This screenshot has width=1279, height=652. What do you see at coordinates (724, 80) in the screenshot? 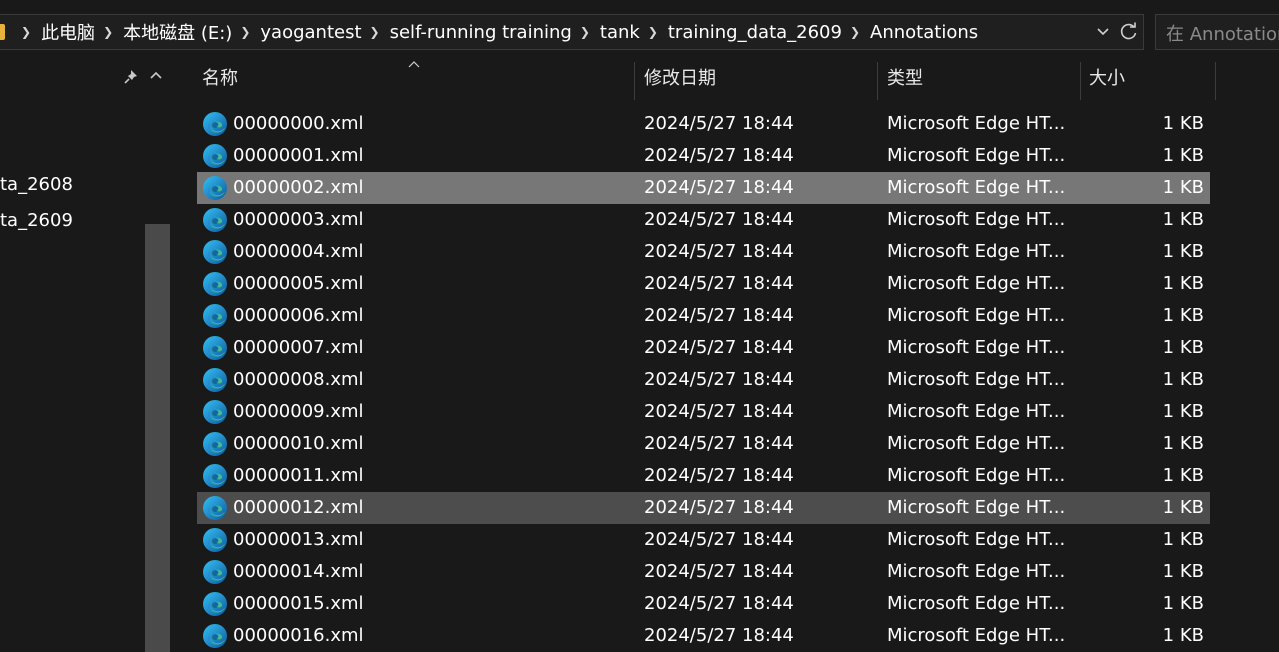
I see `column-header: 名称 修改日期 类型 大小` at bounding box center [724, 80].